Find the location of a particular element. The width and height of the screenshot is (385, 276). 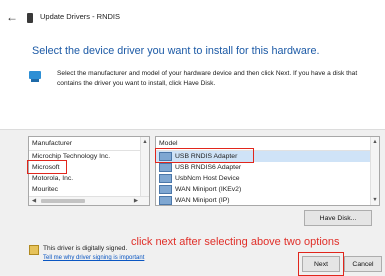

device-icon is located at coordinates (30, 18).